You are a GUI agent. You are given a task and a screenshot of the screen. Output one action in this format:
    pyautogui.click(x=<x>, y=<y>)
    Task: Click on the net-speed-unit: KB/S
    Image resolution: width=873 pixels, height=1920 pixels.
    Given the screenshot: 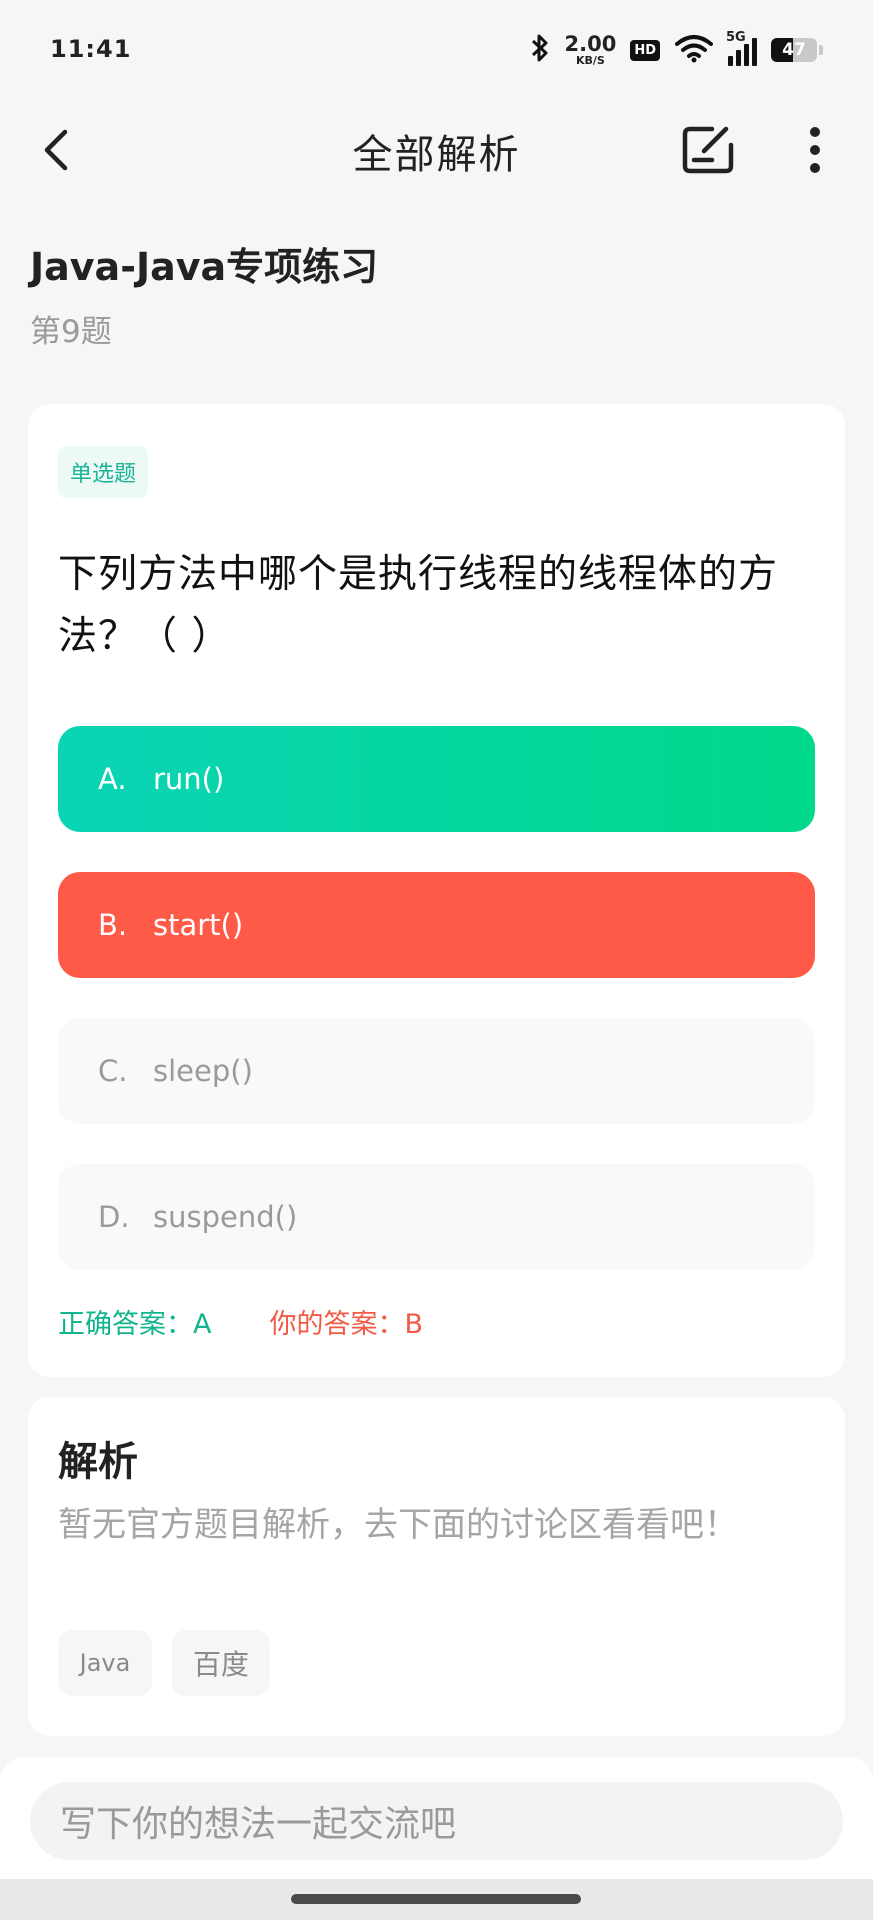 What is the action you would take?
    pyautogui.click(x=590, y=60)
    